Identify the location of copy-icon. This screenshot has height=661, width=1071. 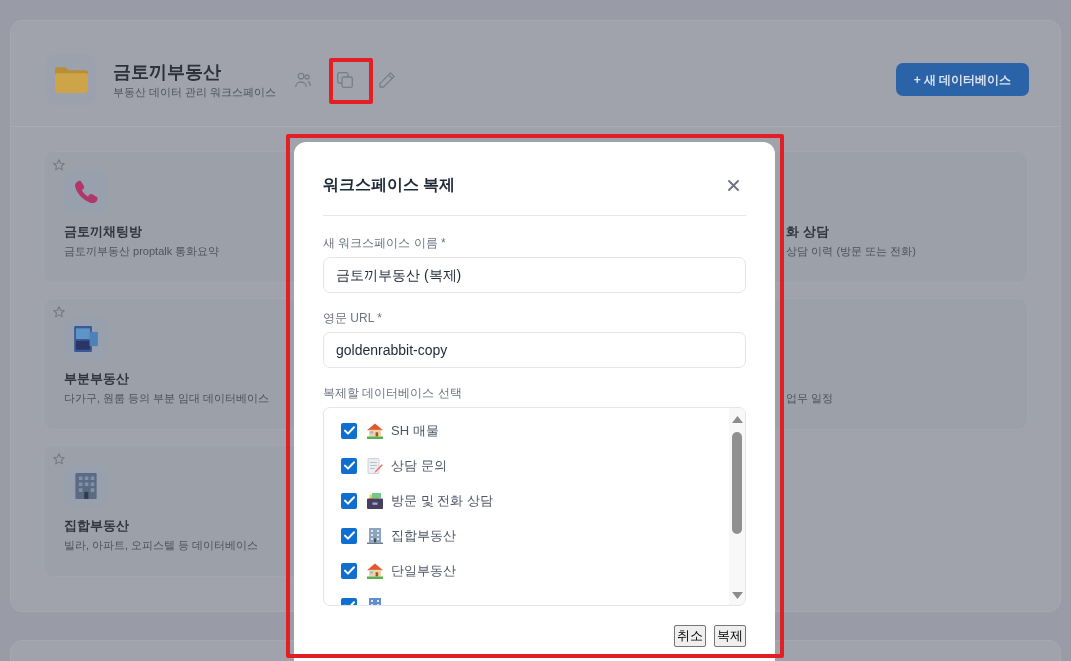
(345, 79).